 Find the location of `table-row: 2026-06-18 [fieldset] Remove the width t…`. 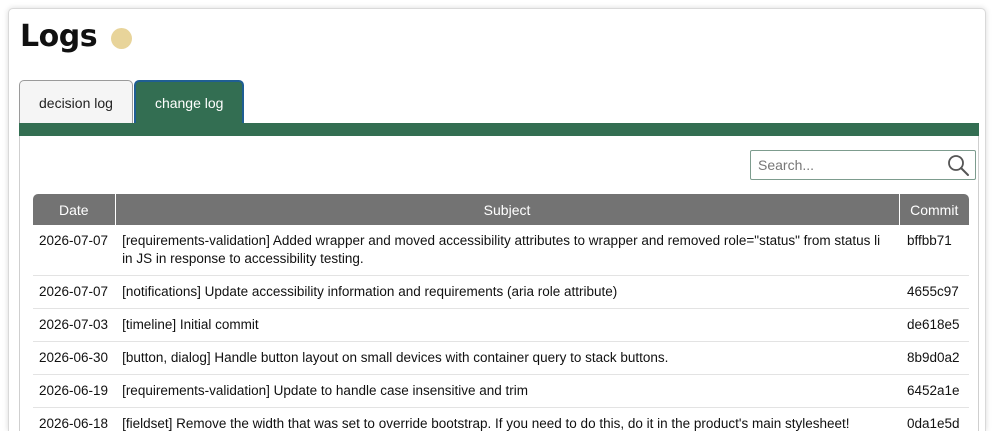

table-row: 2026-06-18 [fieldset] Remove the width t… is located at coordinates (501, 419).